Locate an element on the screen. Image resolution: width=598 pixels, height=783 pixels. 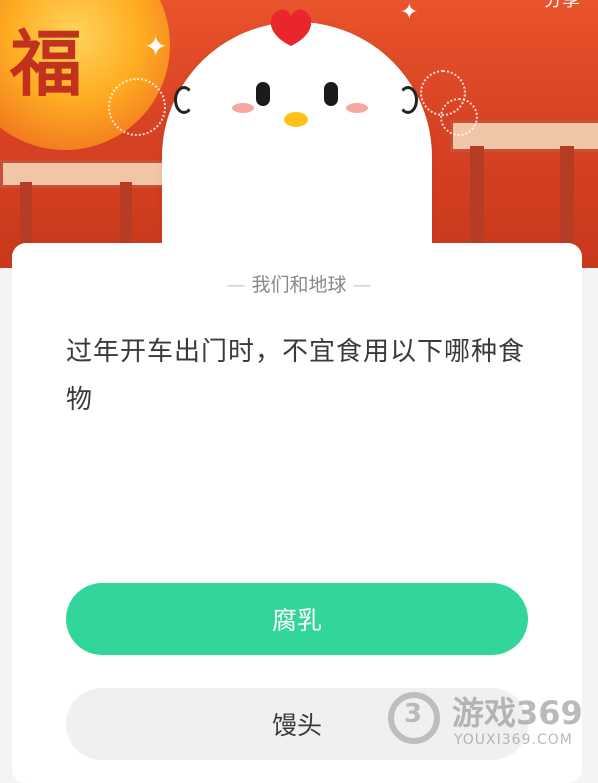
section-title: — 我们和地球 — is located at coordinates (299, 283).